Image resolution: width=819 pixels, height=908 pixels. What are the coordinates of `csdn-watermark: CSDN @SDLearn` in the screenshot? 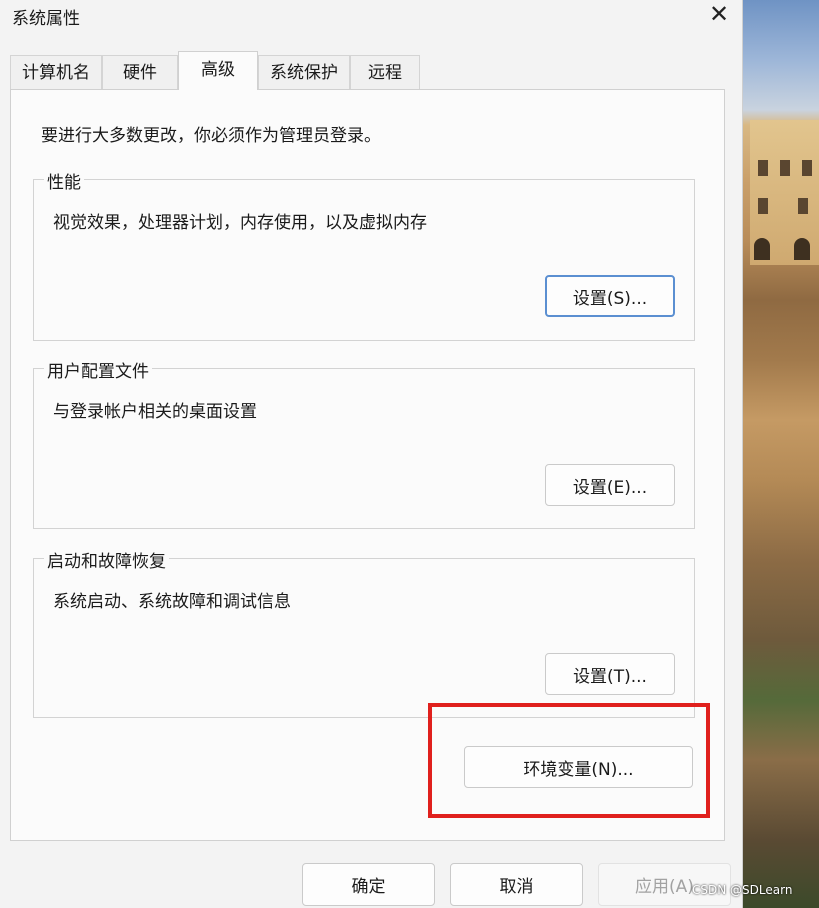 It's located at (742, 890).